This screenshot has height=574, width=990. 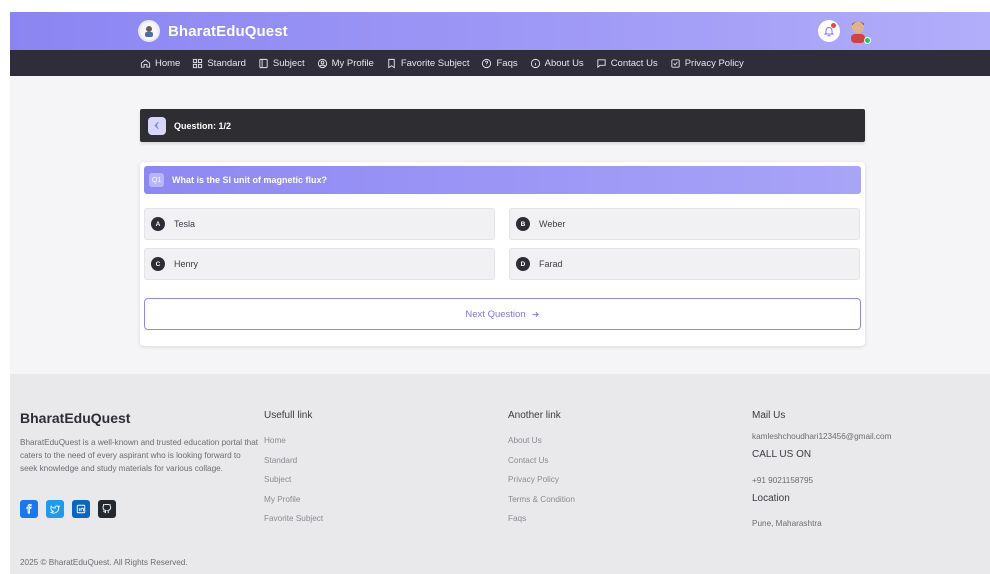 I want to click on notification-button, so click(x=829, y=31).